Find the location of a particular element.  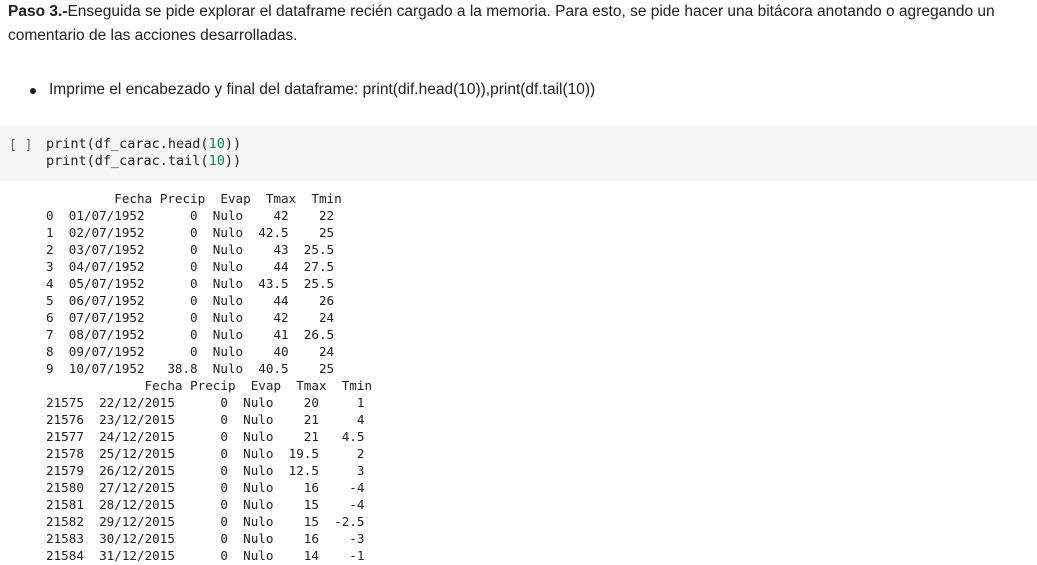

head-table-row: 9 10/07/1952 38.8 Nulo 40.5 25 is located at coordinates (190, 368).